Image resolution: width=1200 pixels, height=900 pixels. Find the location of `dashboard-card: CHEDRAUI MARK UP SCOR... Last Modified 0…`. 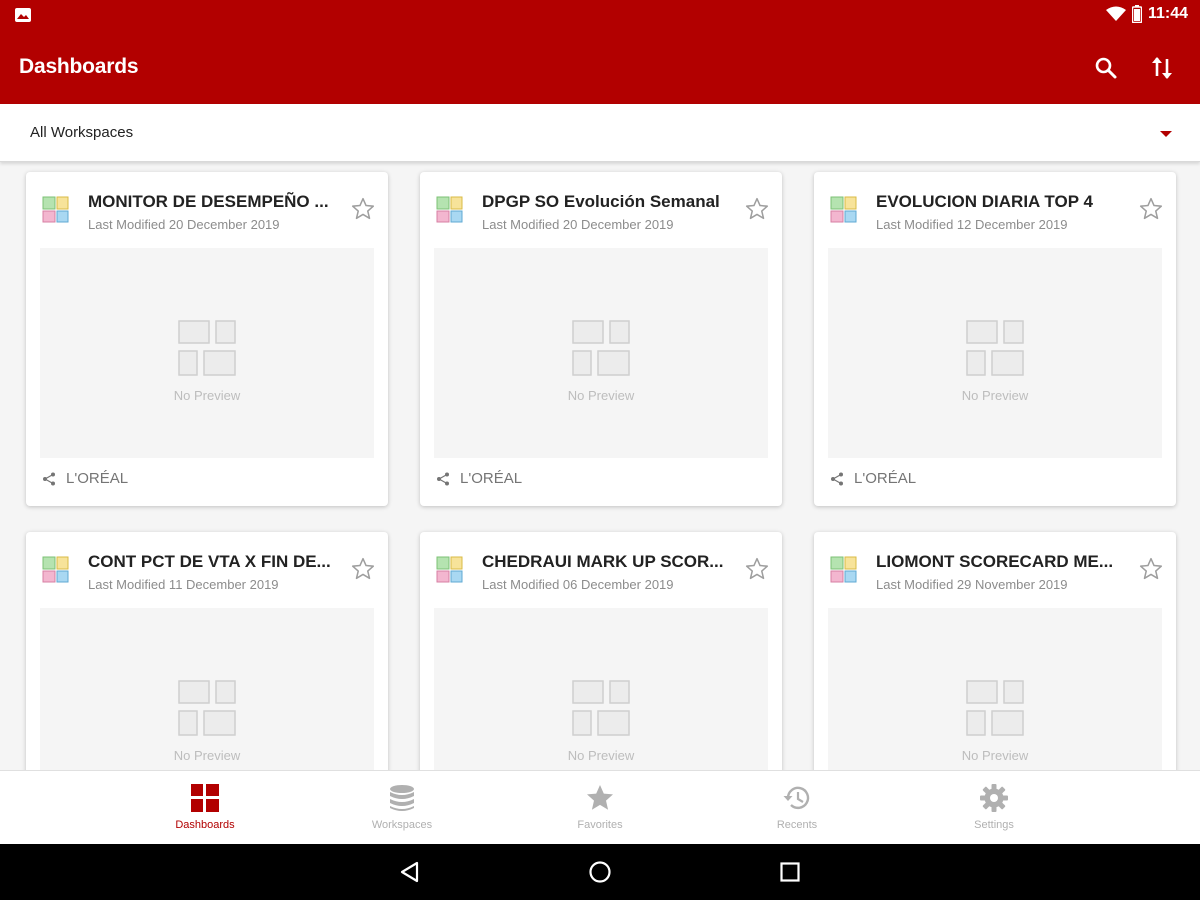

dashboard-card: CHEDRAUI MARK UP SCOR... Last Modified 0… is located at coordinates (601, 651).